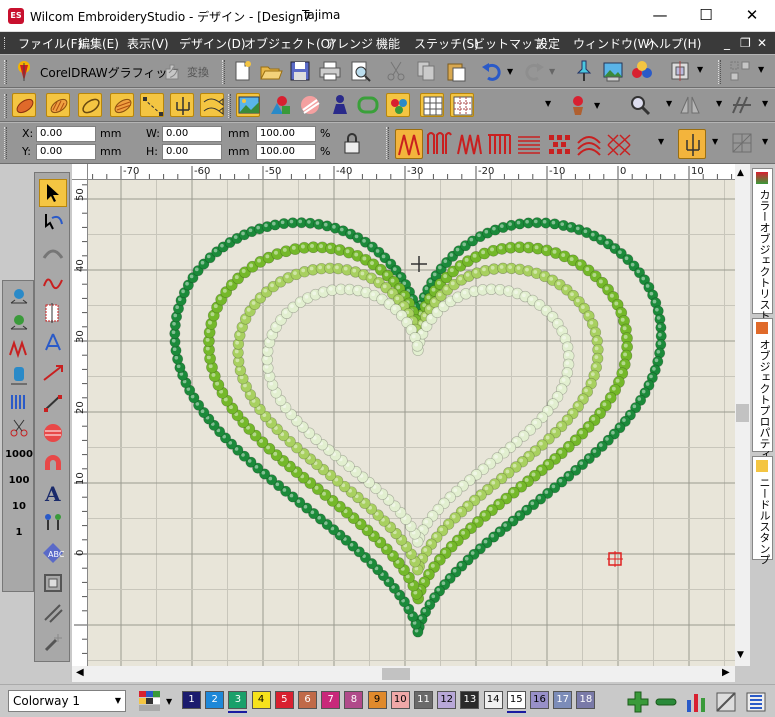  What do you see at coordinates (578, 105) in the screenshot?
I see `flower-pot-icon` at bounding box center [578, 105].